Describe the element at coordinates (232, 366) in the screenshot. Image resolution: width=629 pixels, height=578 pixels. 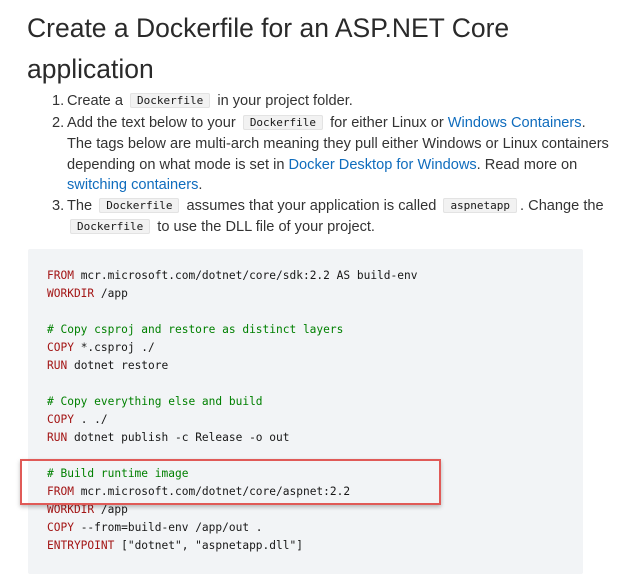
I see `code-line: RUN dotnet restore` at that location.